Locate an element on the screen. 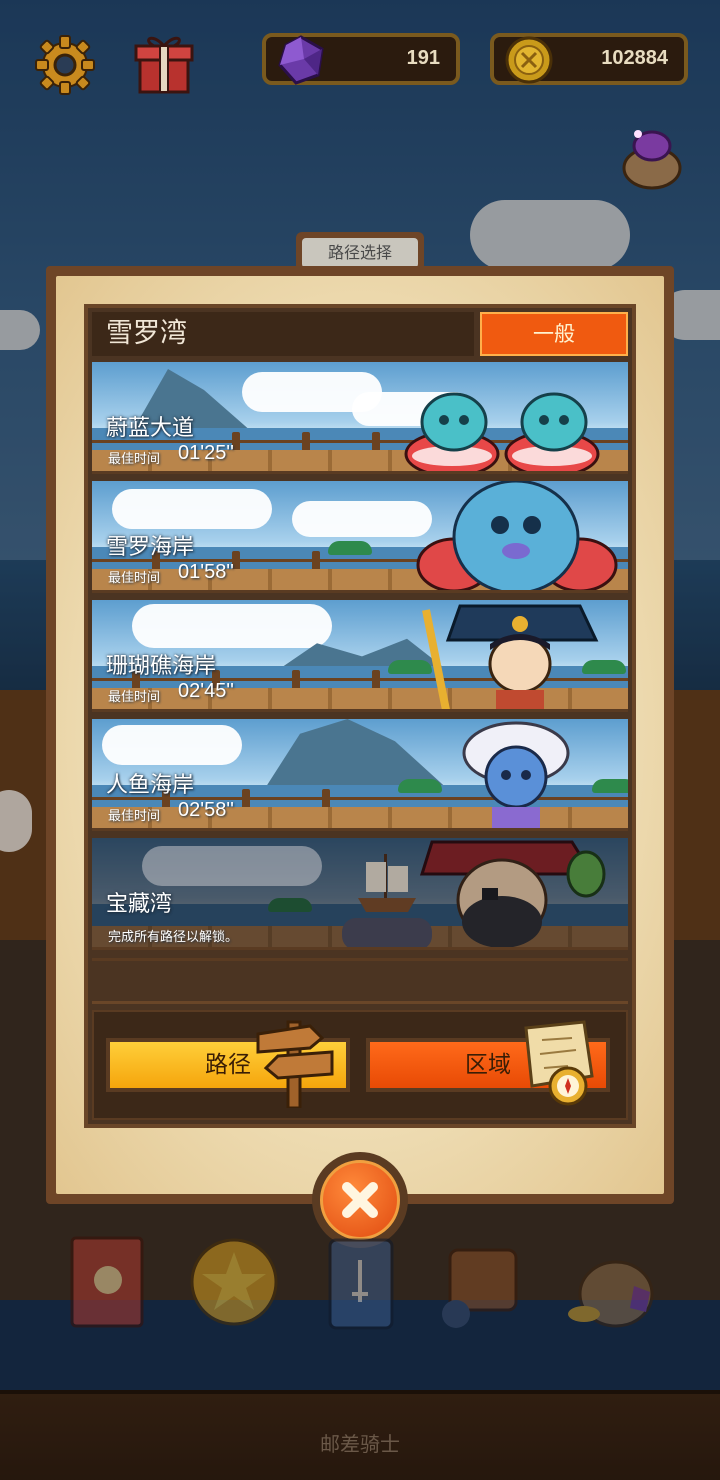 The height and width of the screenshot is (1480, 720). coin-counter: 102884 is located at coordinates (589, 59).